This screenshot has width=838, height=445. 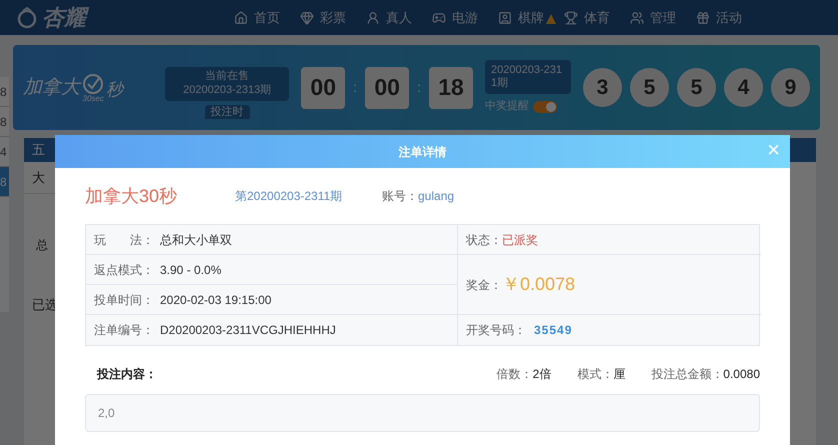 What do you see at coordinates (115, 90) in the screenshot?
I see `lottery-unit: 秒` at bounding box center [115, 90].